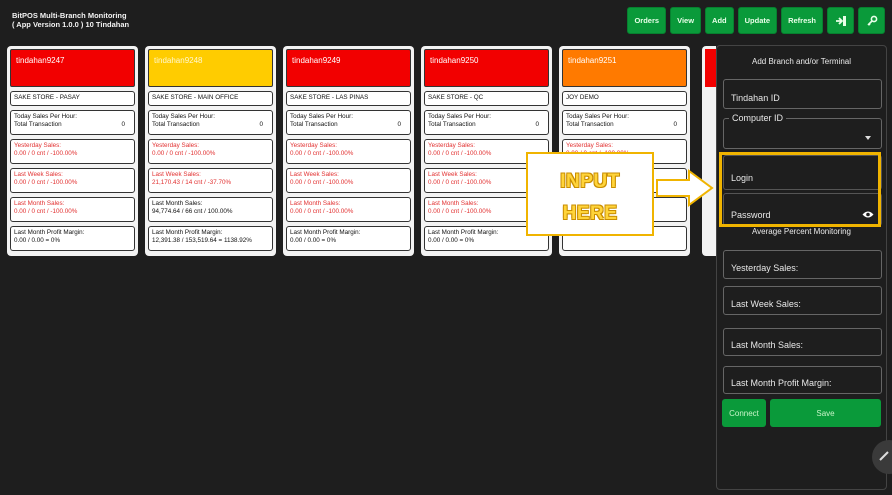 Image resolution: width=892 pixels, height=495 pixels. I want to click on lastweek-sales-value: 21,170.43 / 14 cnt / -37.70%, so click(192, 182).